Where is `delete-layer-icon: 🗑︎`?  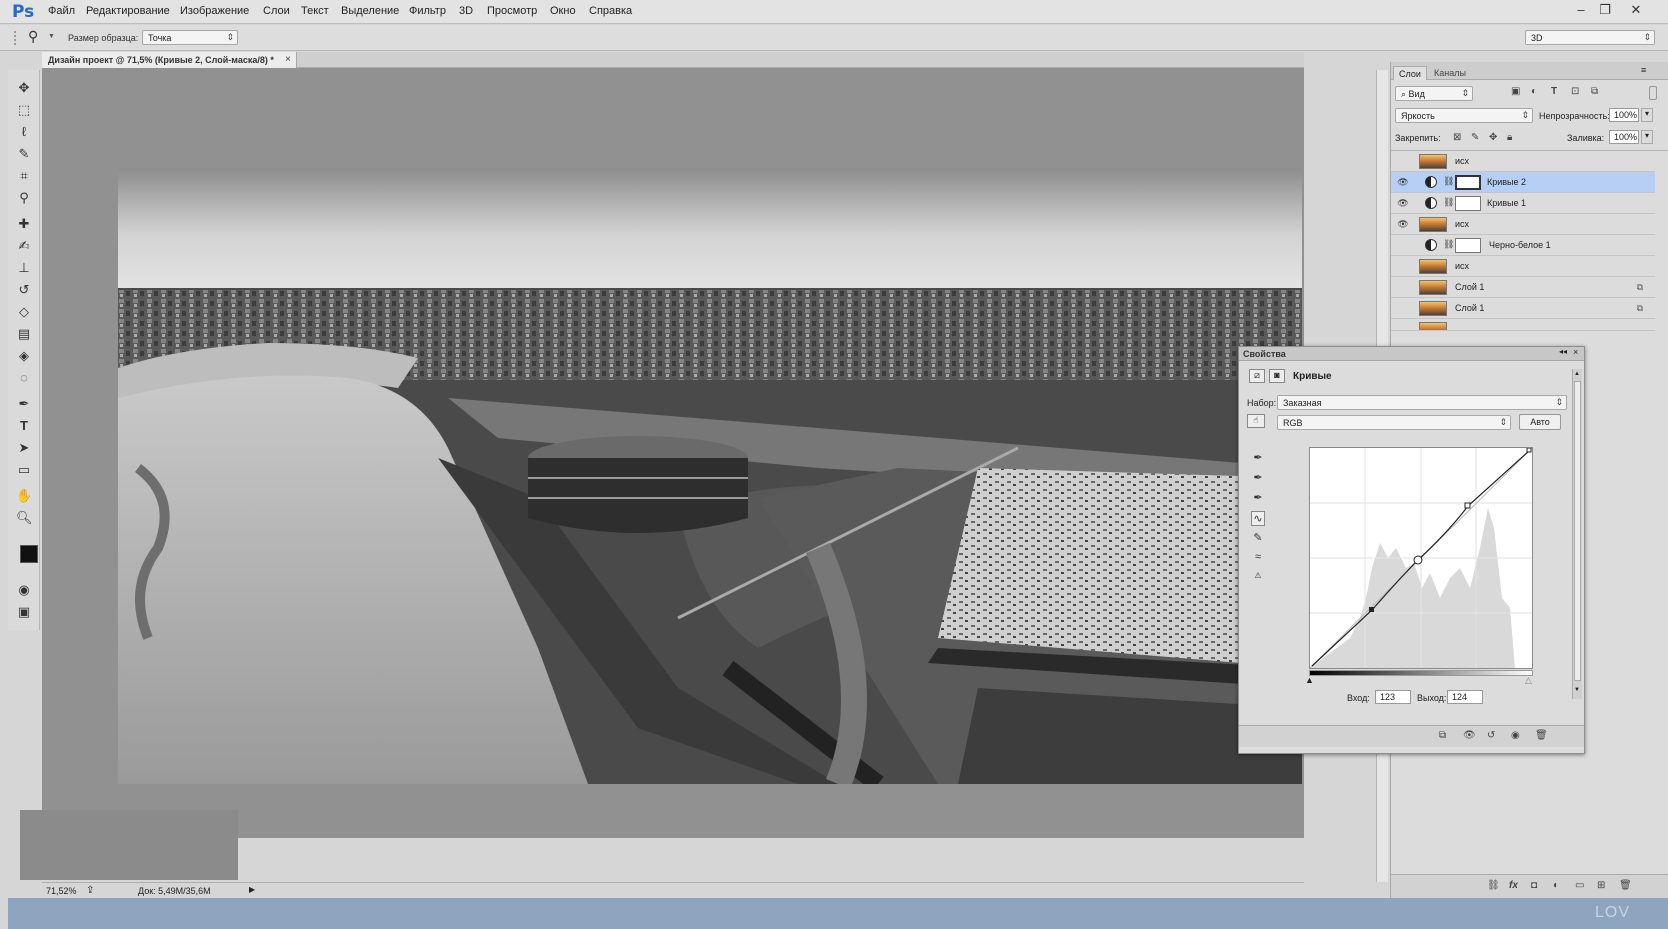 delete-layer-icon: 🗑︎ is located at coordinates (1625, 885).